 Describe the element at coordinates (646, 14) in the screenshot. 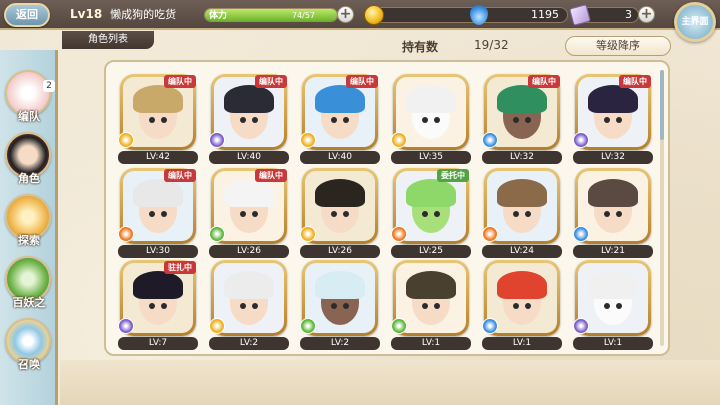

I see `add-ticket-button: +` at that location.